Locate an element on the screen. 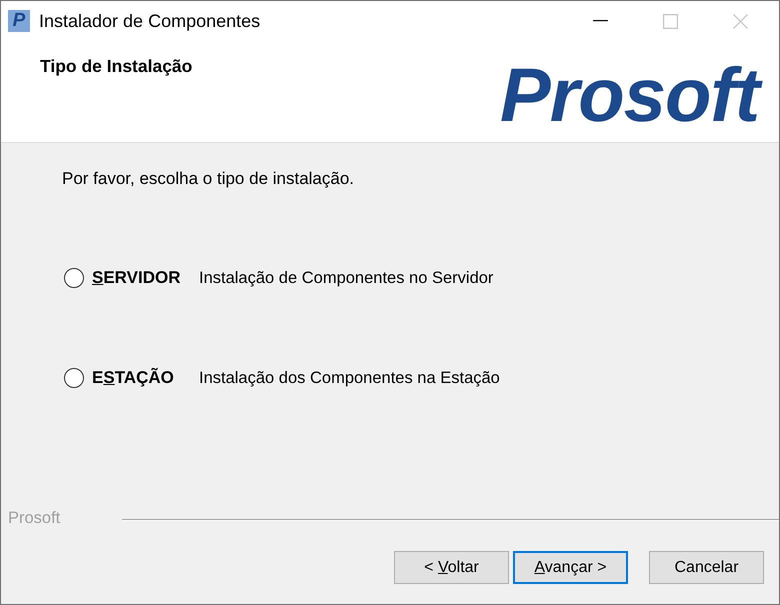 The image size is (780, 605). footer-brand: Prosoft is located at coordinates (34, 518).